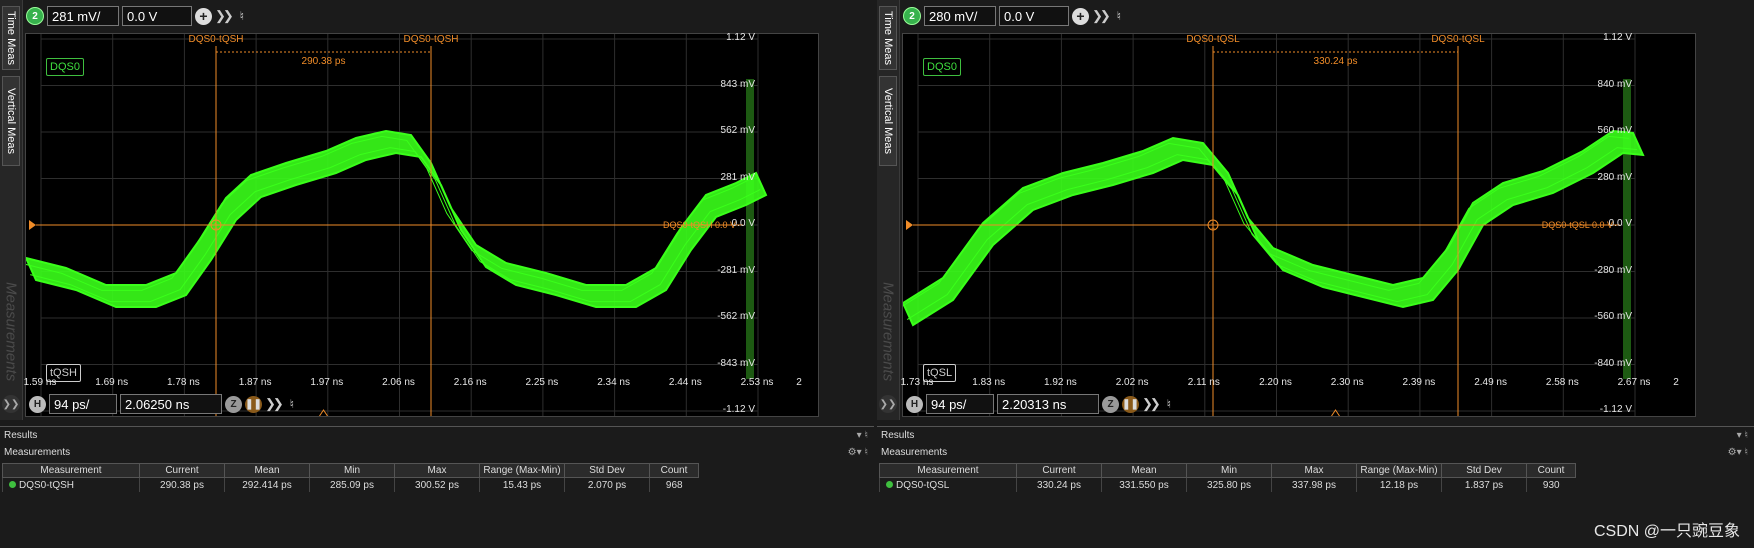  Describe the element at coordinates (71, 484) in the screenshot. I see `cell-measurement: DQS0-tQSH` at that location.